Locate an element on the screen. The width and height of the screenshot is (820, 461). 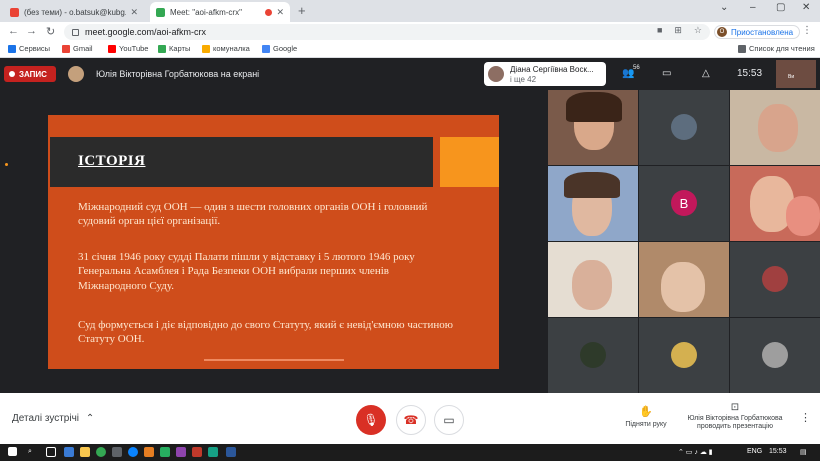
task-view-icon is located at coordinates (51, 452).